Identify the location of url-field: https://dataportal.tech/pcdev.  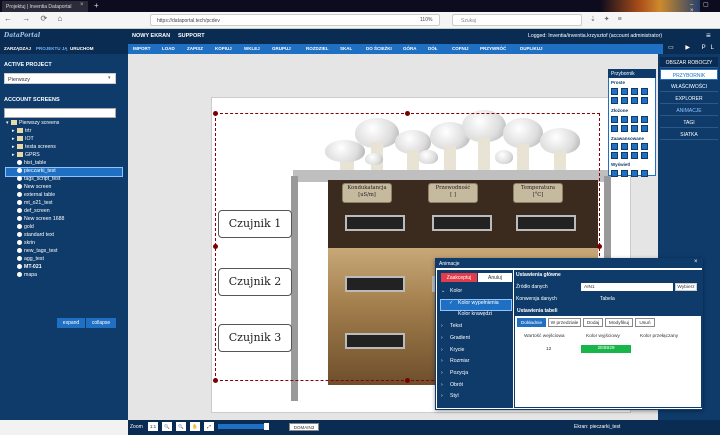
(295, 20).